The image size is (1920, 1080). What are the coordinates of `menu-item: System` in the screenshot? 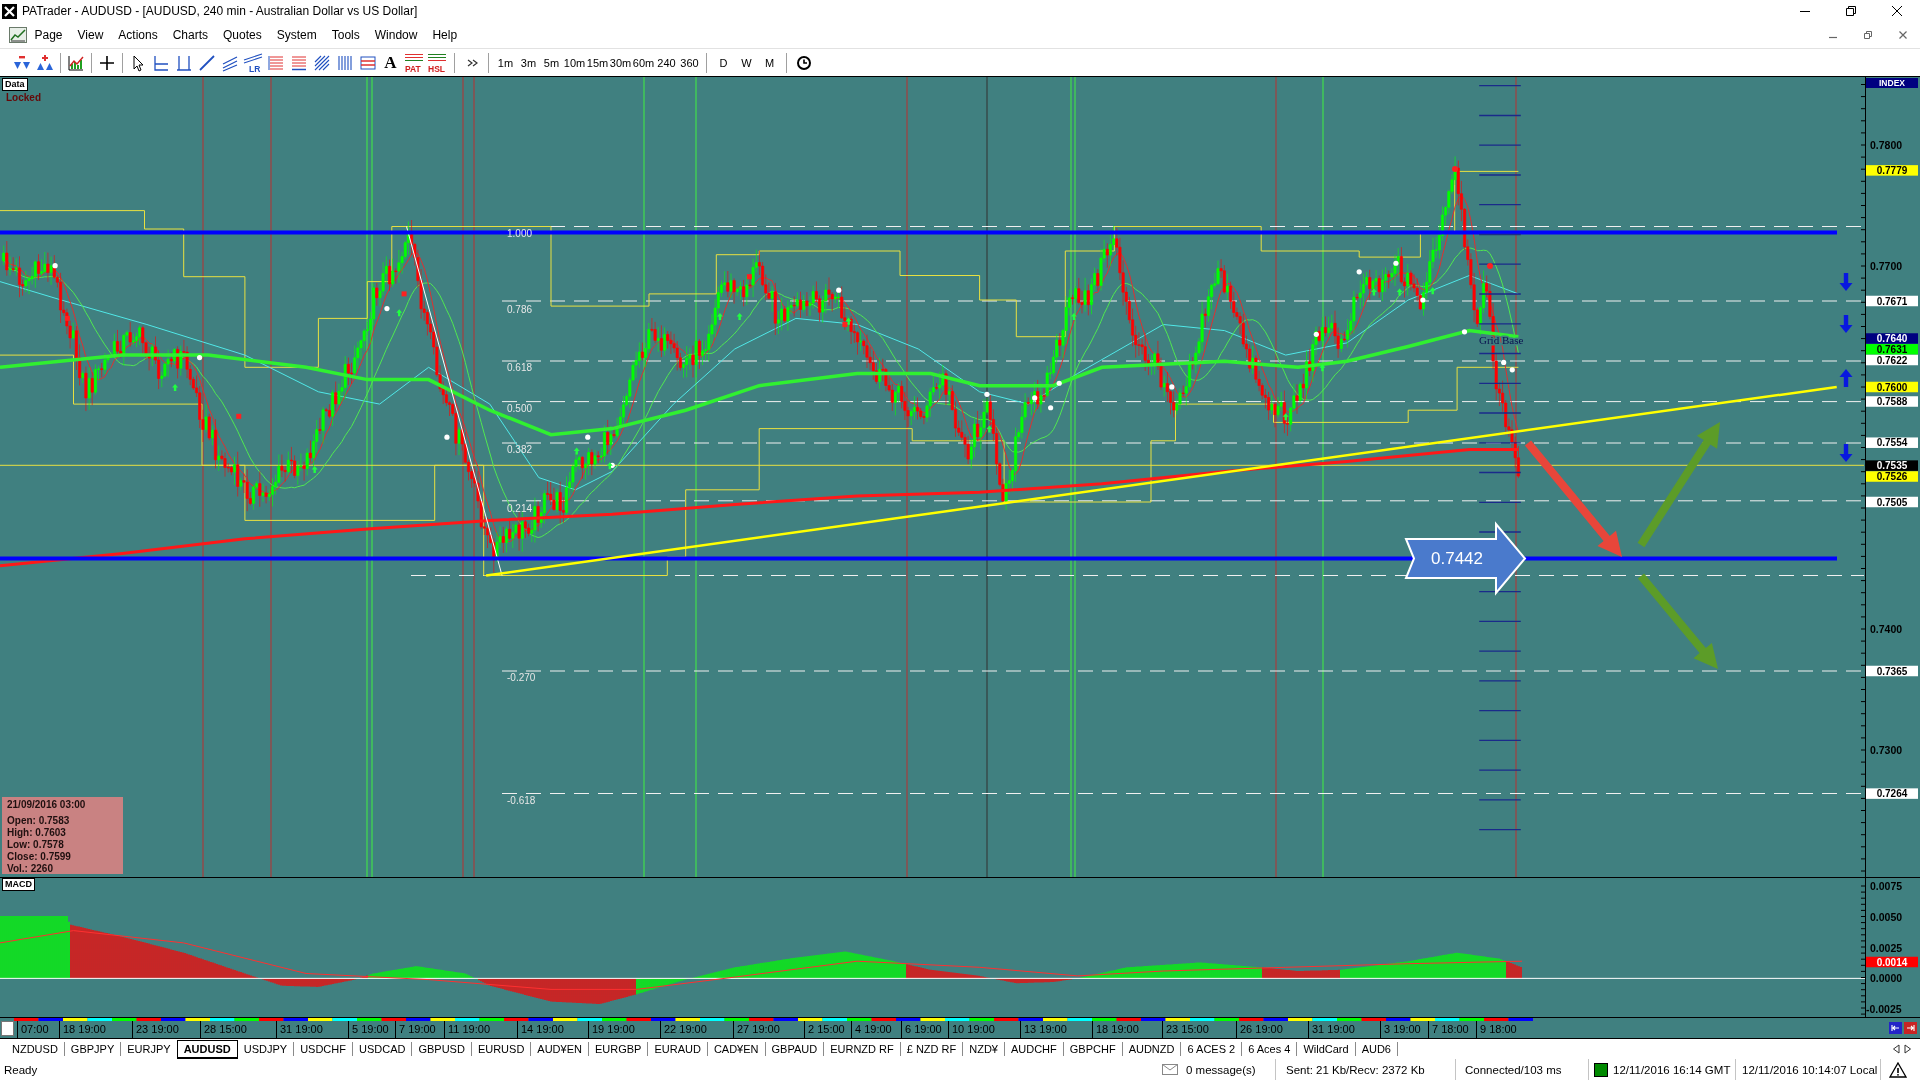 It's located at (297, 35).